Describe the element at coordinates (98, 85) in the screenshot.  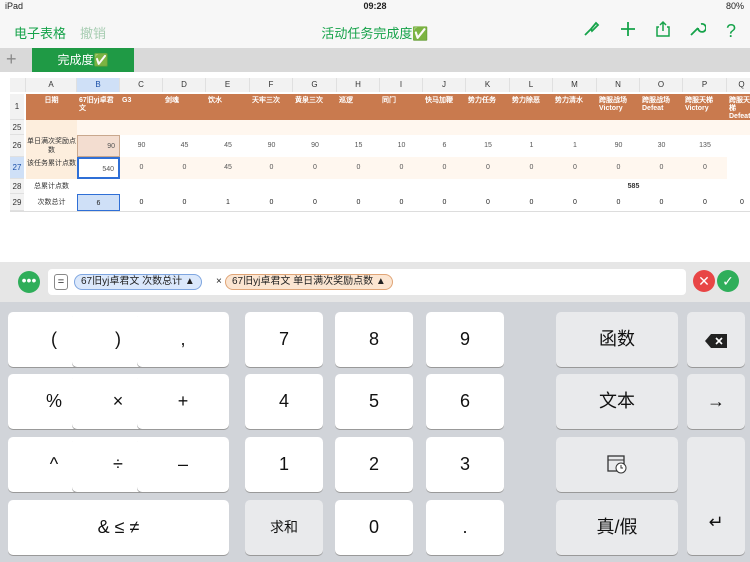
I see `column-header-b: B` at that location.